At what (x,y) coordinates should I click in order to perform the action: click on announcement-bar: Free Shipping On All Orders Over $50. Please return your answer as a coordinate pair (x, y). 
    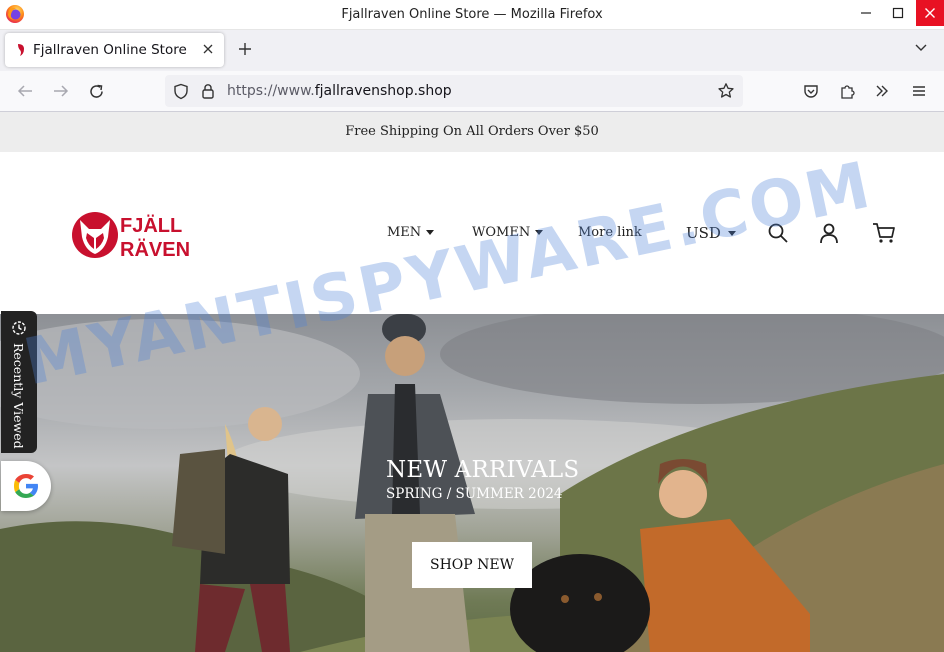
    Looking at the image, I should click on (472, 132).